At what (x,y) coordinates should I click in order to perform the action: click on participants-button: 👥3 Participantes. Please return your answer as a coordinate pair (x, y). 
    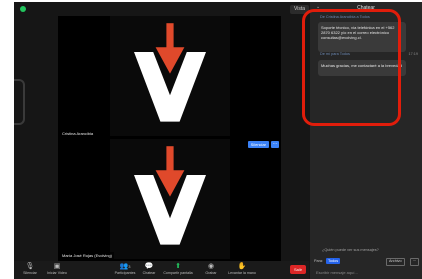
    Looking at the image, I should click on (125, 269).